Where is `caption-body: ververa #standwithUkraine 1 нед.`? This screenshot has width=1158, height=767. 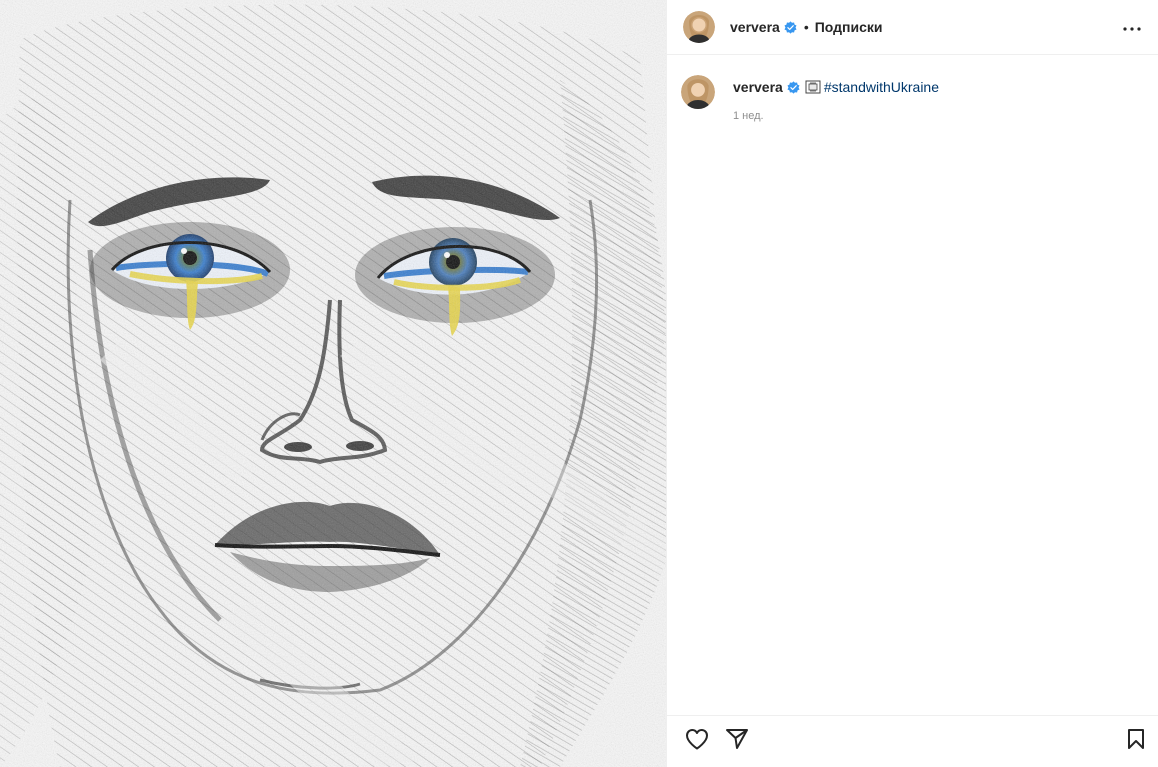
caption-body: ververa #standwithUkraine 1 нед. is located at coordinates (836, 98).